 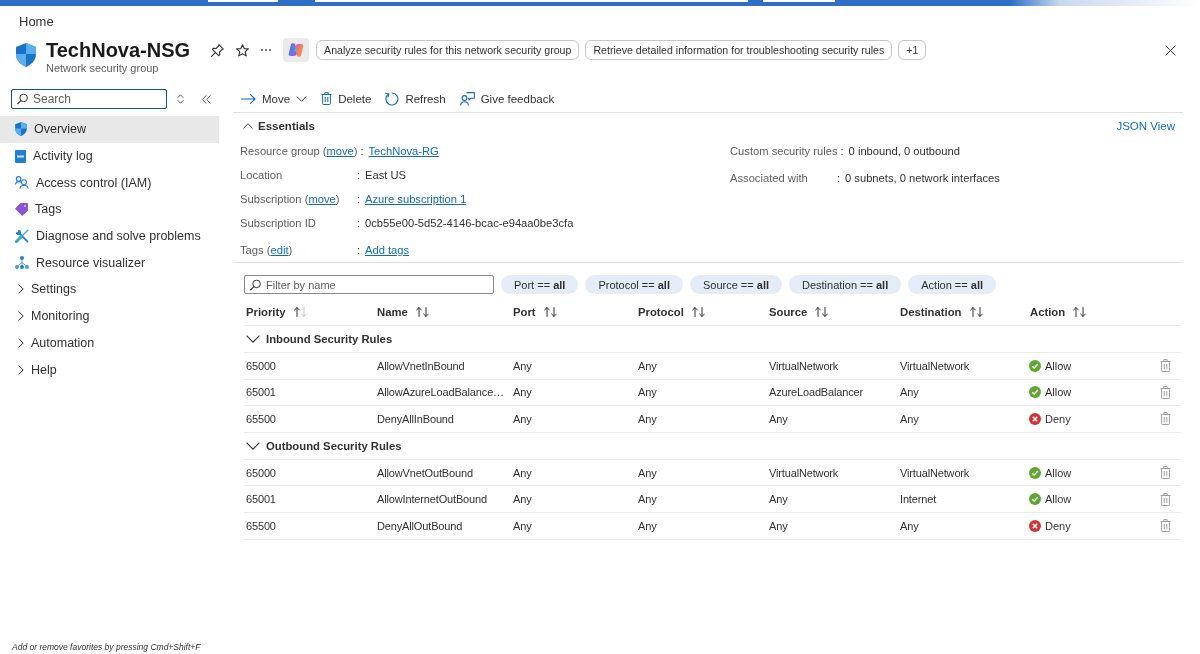 What do you see at coordinates (739, 50) in the screenshot?
I see `suggestion-chip: Retrieve detailed information for troubleshooting security rules` at bounding box center [739, 50].